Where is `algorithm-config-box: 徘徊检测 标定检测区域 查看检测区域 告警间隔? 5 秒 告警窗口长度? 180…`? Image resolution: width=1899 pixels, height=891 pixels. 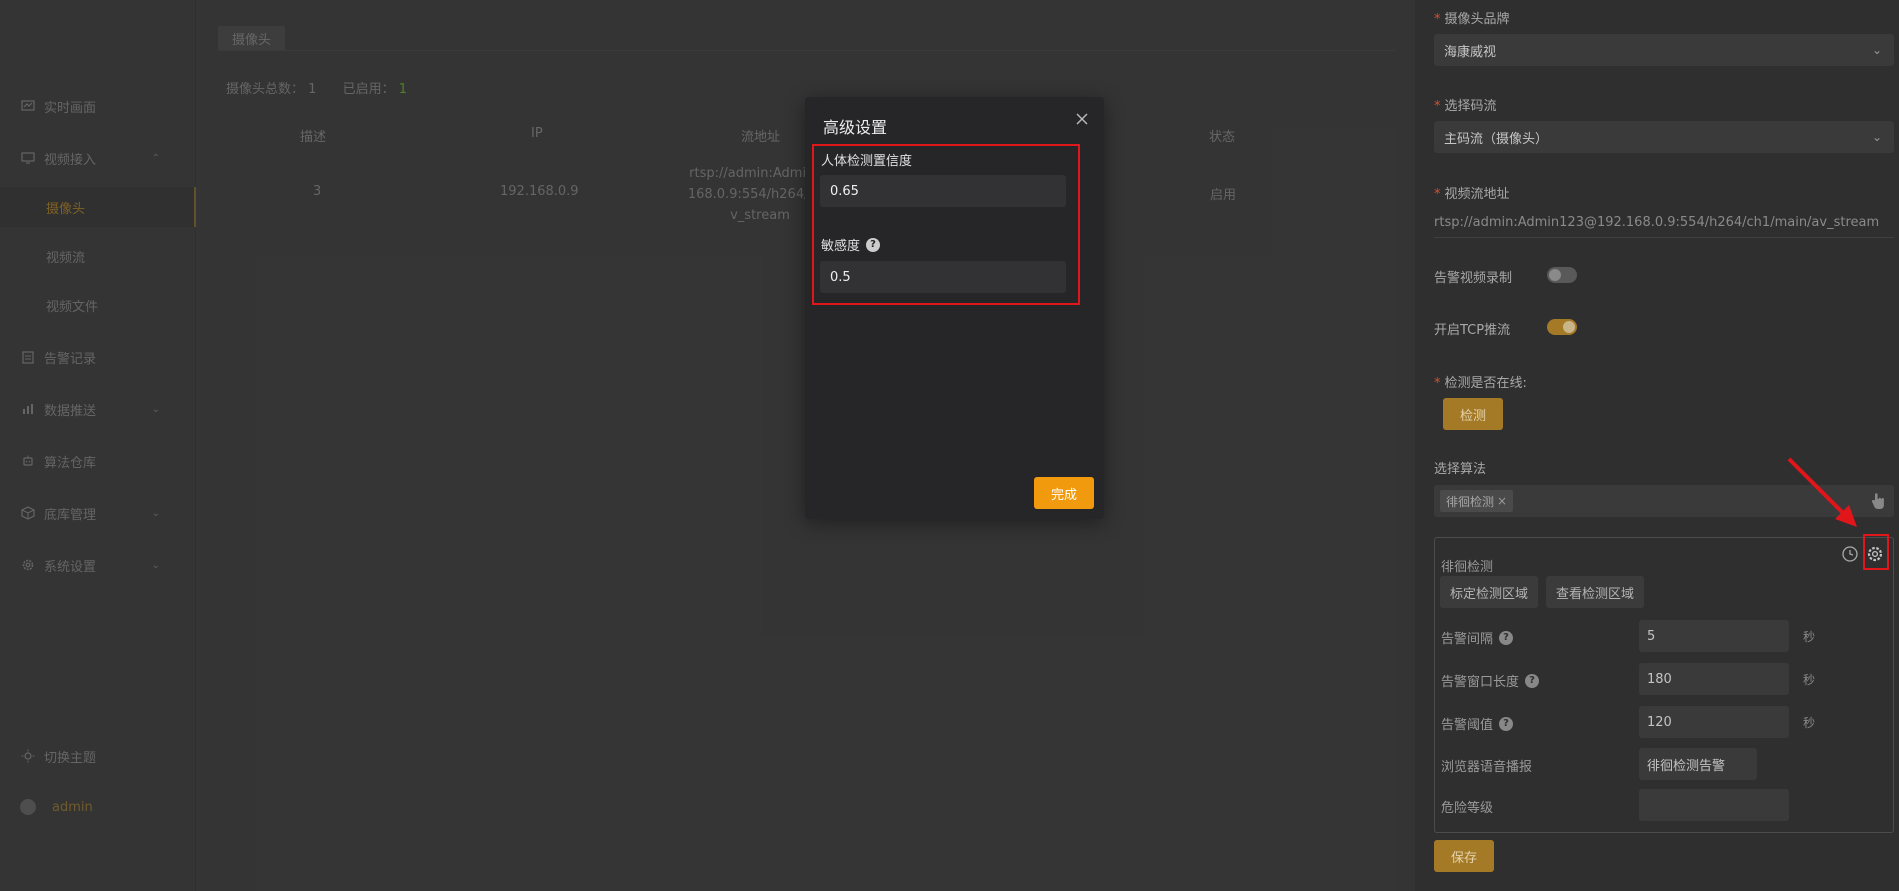 algorithm-config-box: 徘徊检测 标定检测区域 查看检测区域 告警间隔? 5 秒 告警窗口长度? 180… is located at coordinates (1664, 685).